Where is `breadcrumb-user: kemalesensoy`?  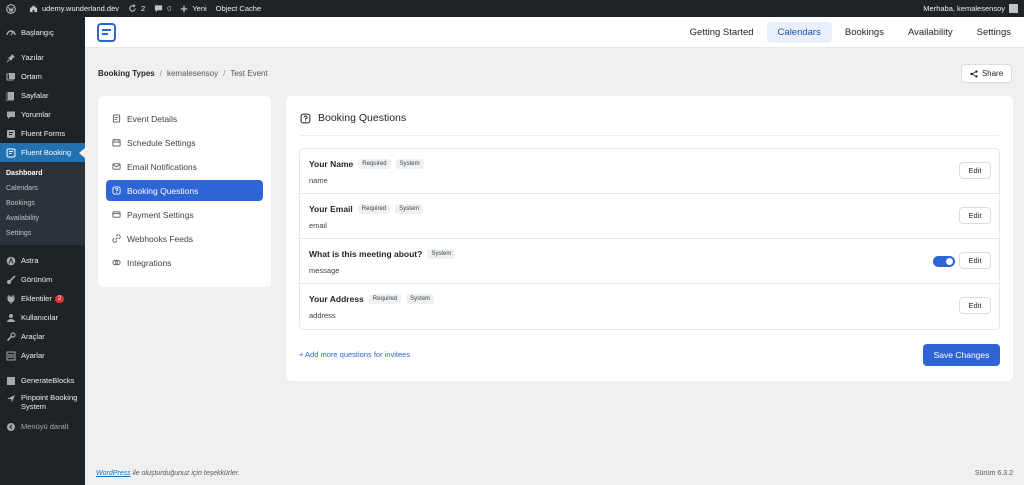 breadcrumb-user: kemalesensoy is located at coordinates (192, 73).